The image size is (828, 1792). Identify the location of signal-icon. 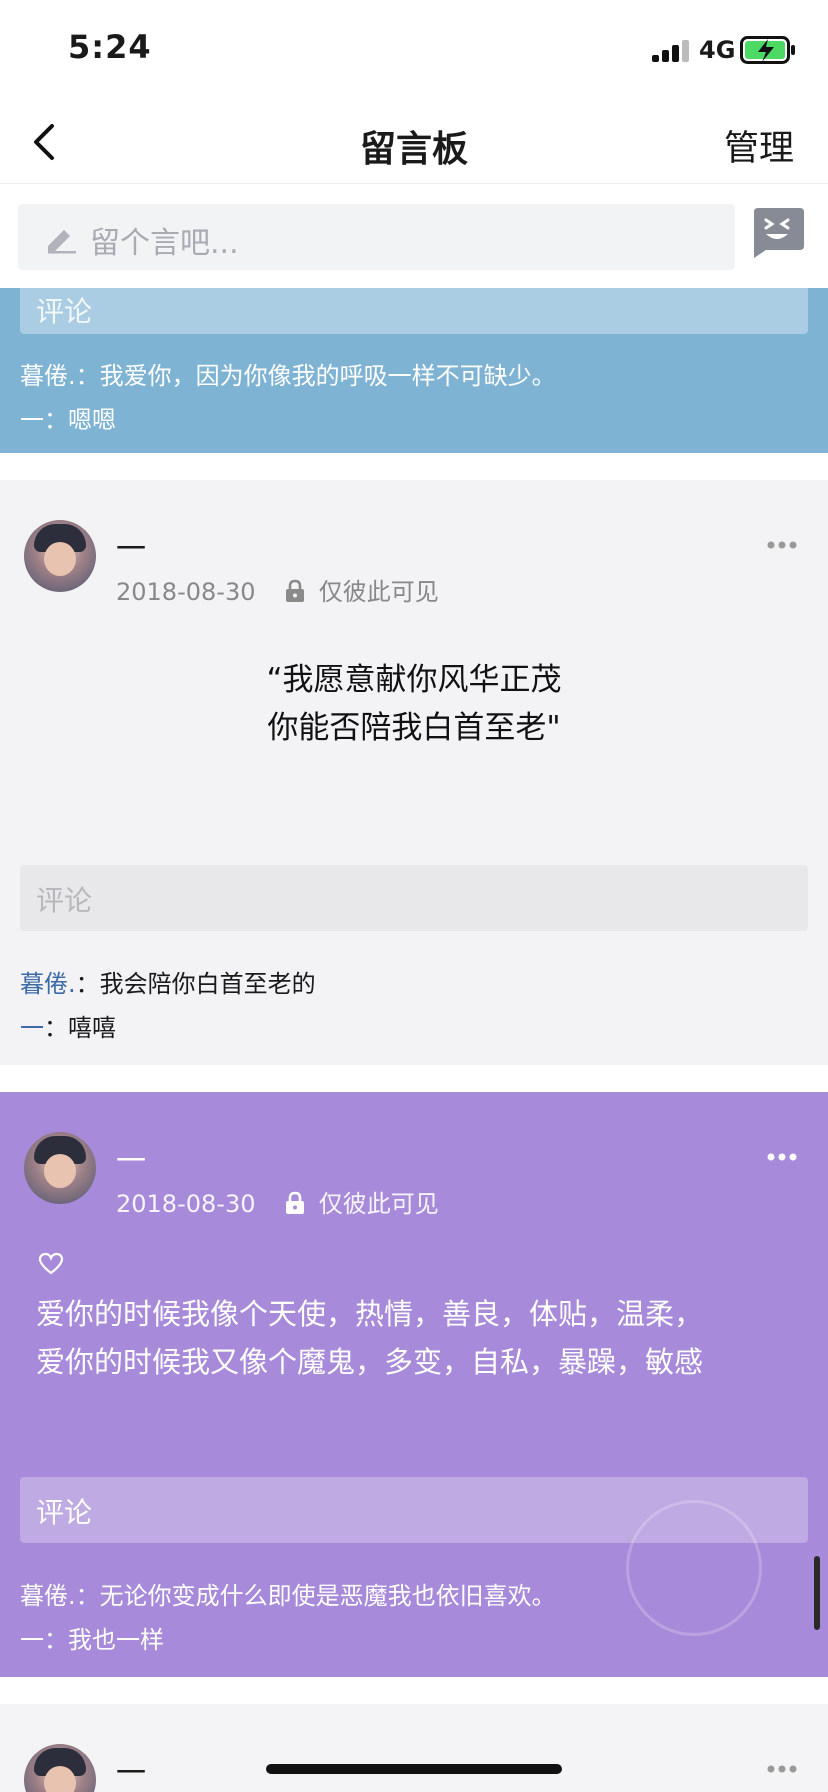
(672, 51).